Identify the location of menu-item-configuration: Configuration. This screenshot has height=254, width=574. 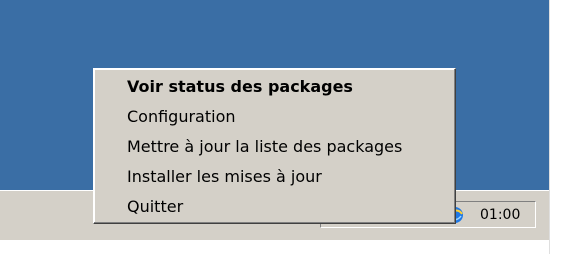
(274, 117).